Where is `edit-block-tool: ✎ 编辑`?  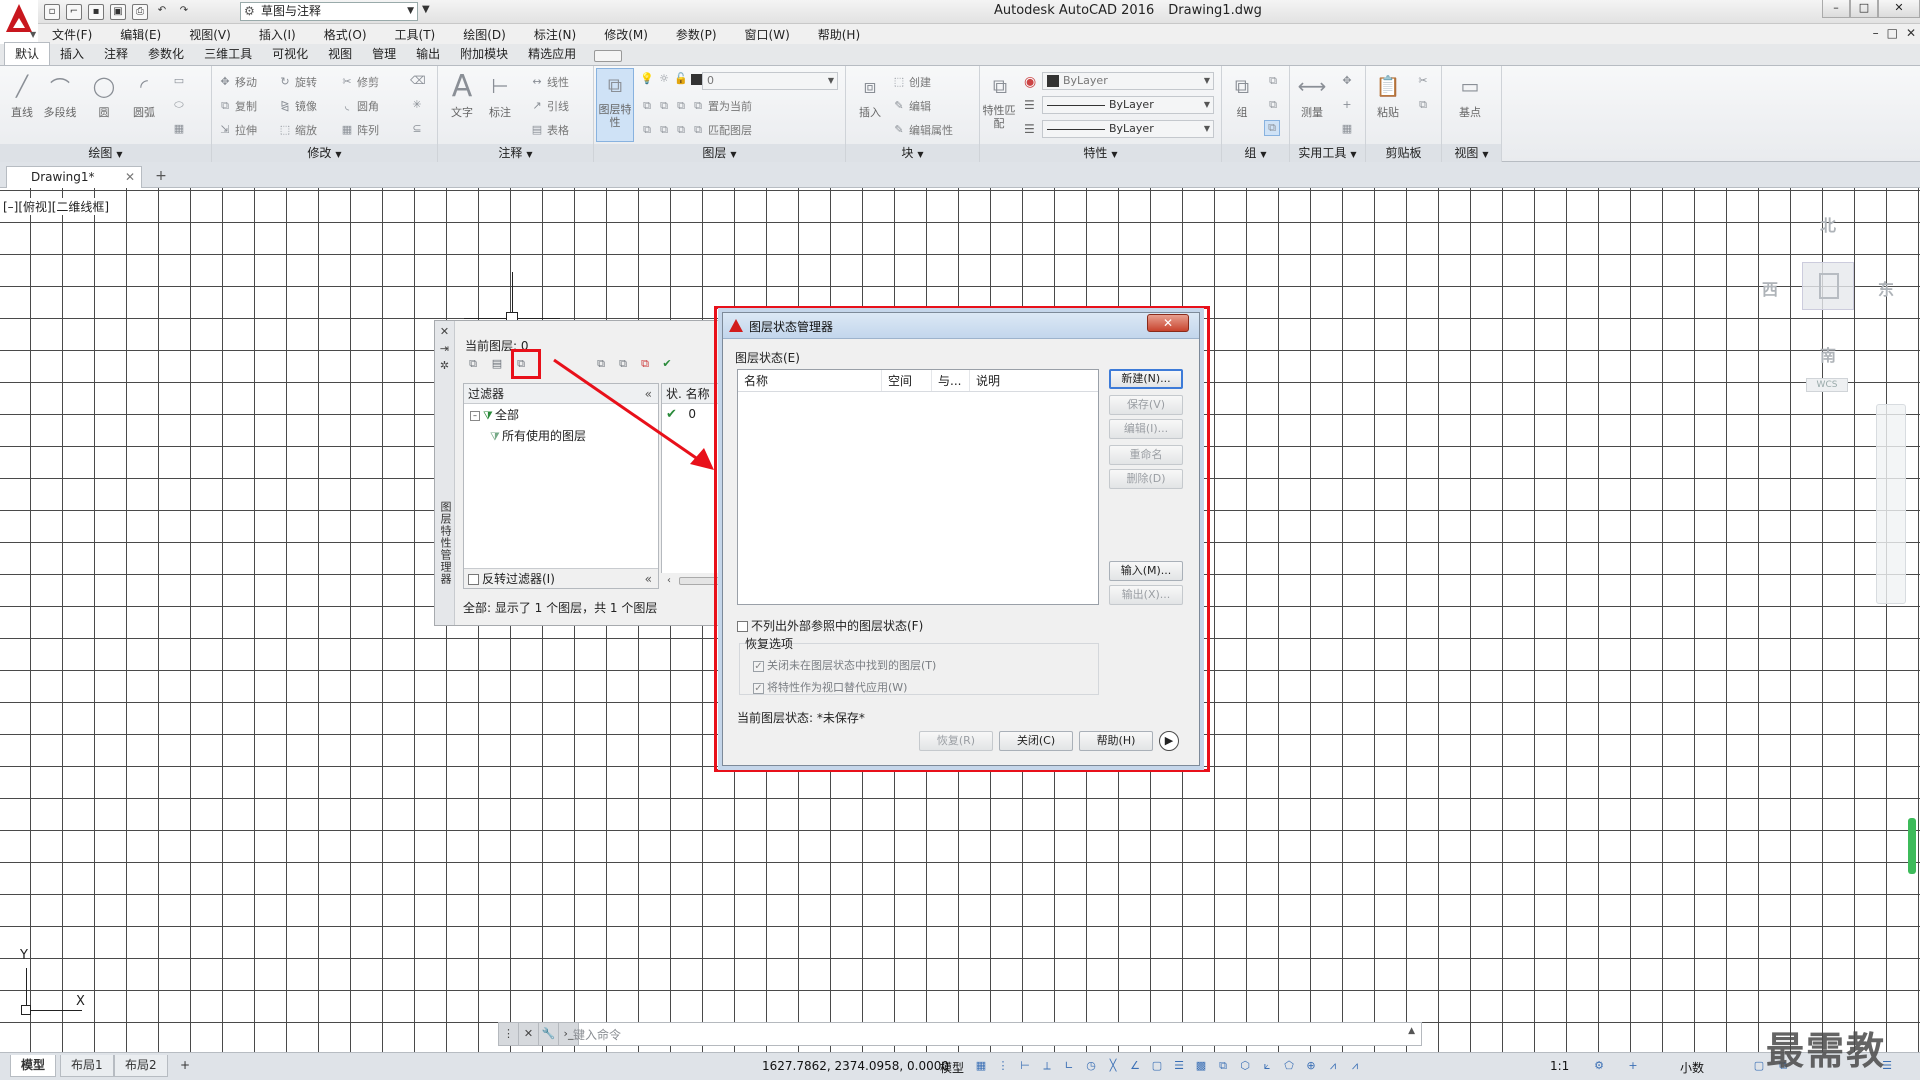
edit-block-tool: ✎ 编辑 is located at coordinates (911, 106).